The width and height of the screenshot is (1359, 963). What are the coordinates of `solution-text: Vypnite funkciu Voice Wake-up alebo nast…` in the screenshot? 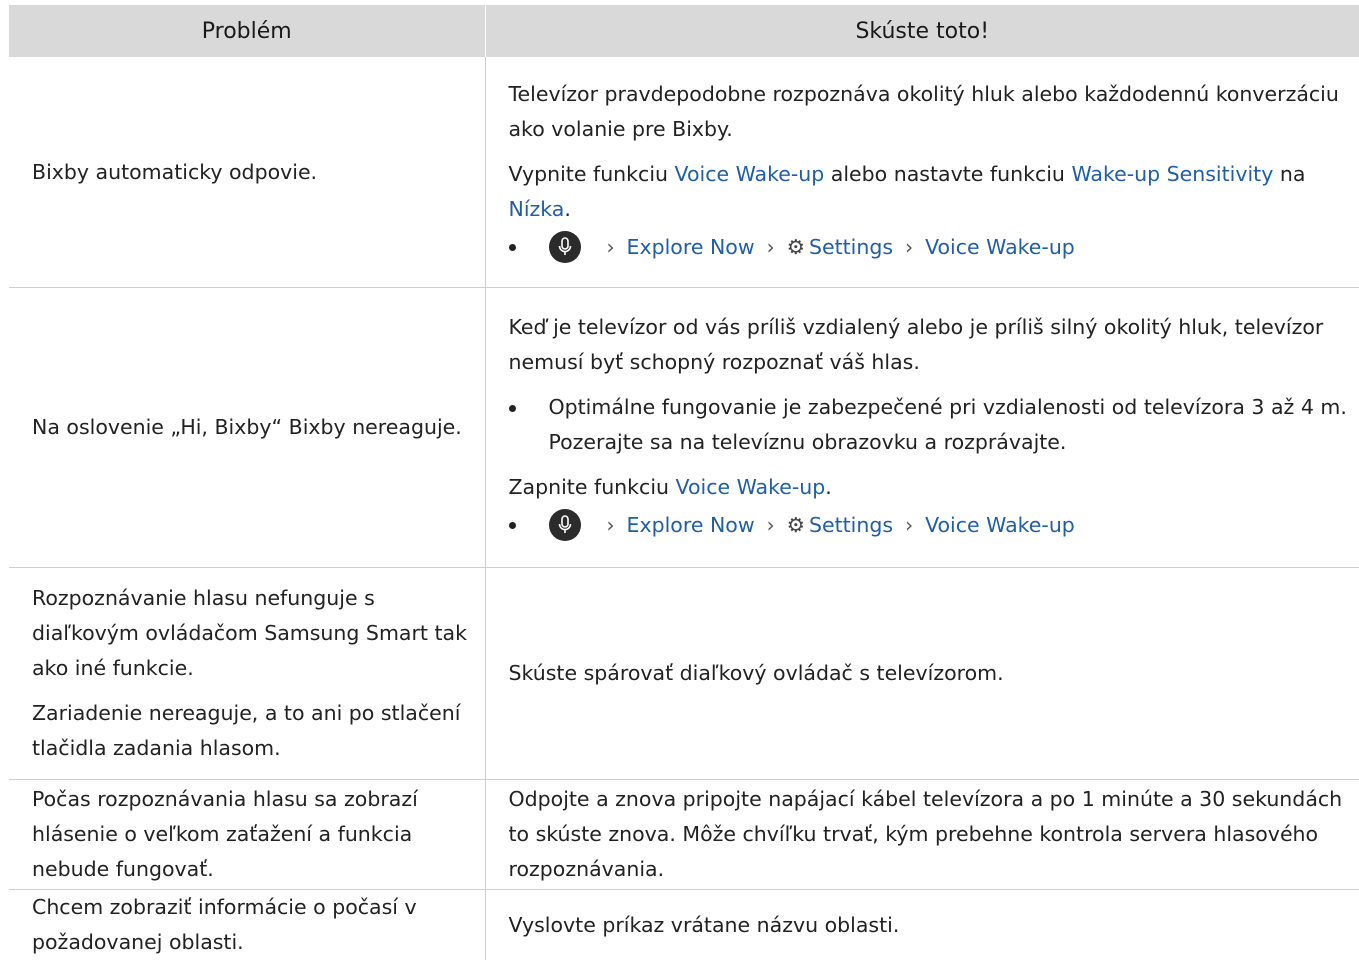 It's located at (907, 191).